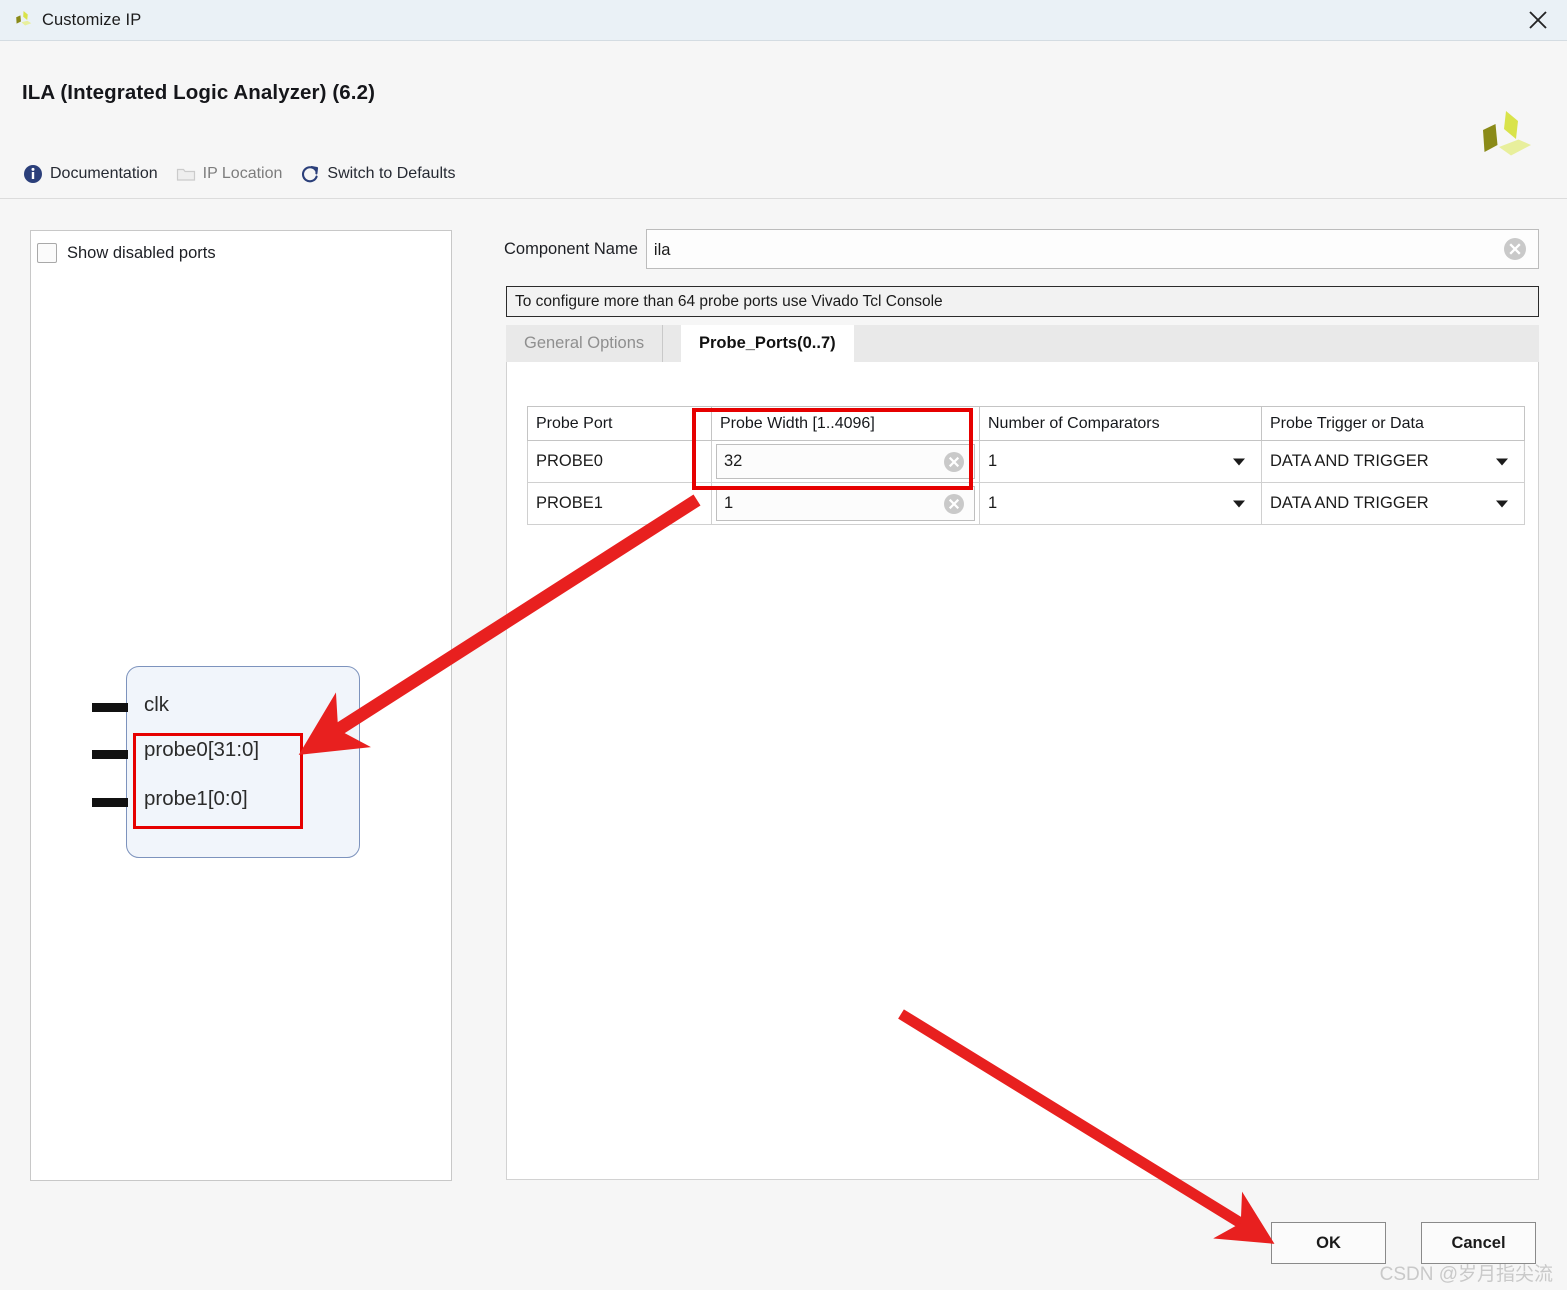 The width and height of the screenshot is (1567, 1290). What do you see at coordinates (104, 173) in the screenshot?
I see `documentation-label: Documentation` at bounding box center [104, 173].